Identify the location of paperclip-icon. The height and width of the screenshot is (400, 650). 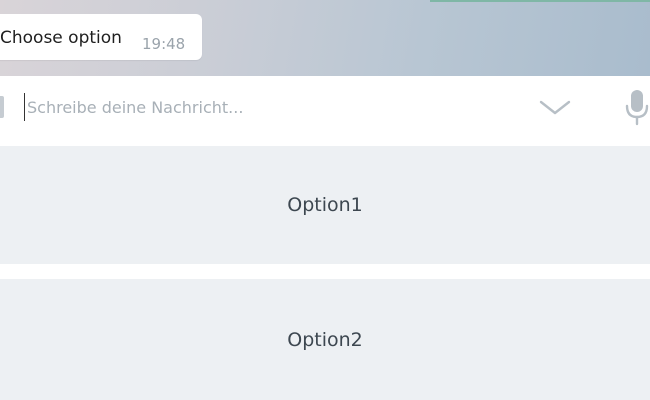
(2, 107).